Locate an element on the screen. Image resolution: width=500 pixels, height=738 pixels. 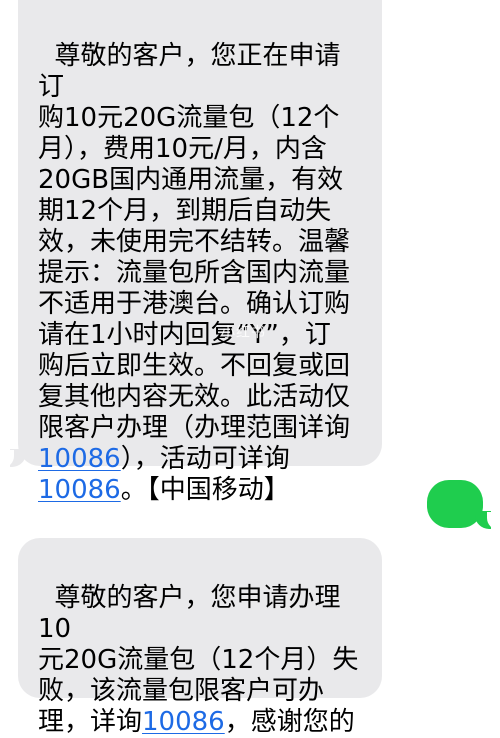
outgoing-bubble-tail is located at coordinates (487, 520).